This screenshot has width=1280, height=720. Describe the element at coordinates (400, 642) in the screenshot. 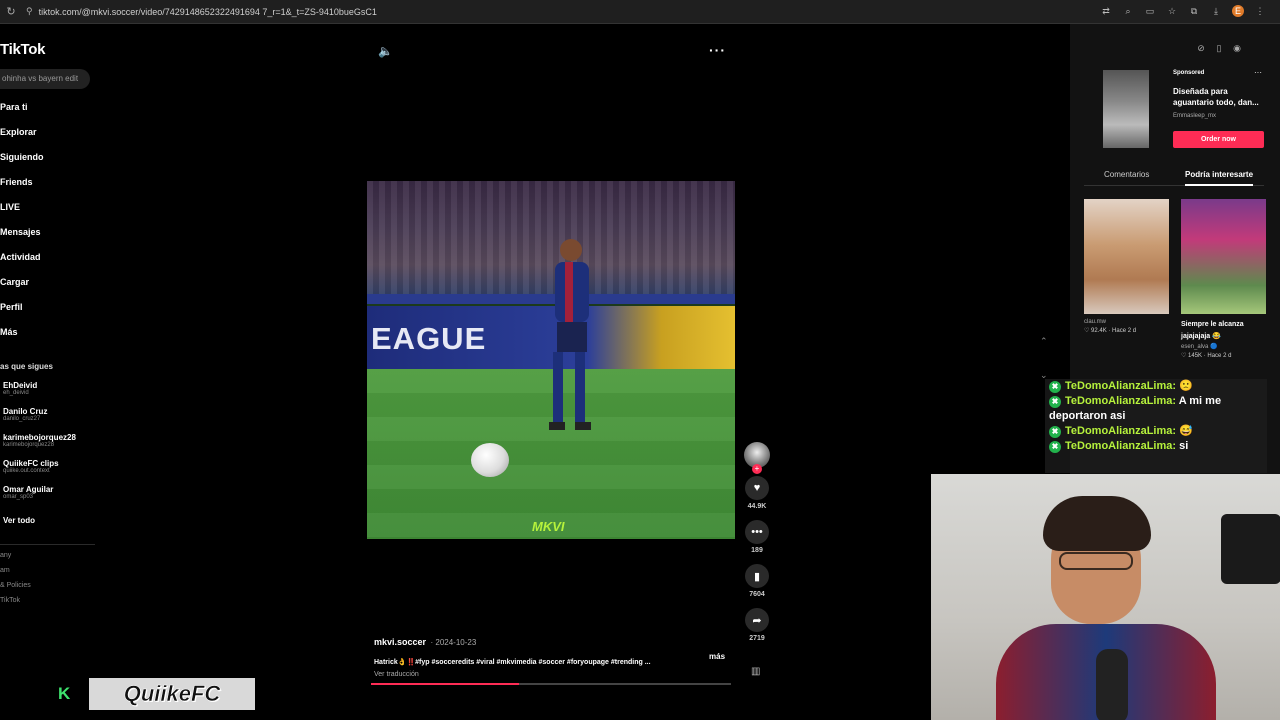

I see `author-name: mkvi.soccer` at that location.